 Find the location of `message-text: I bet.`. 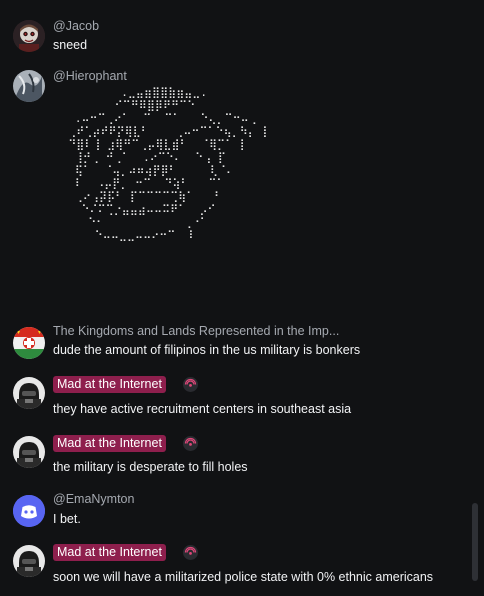

message-text: I bet. is located at coordinates (67, 519).